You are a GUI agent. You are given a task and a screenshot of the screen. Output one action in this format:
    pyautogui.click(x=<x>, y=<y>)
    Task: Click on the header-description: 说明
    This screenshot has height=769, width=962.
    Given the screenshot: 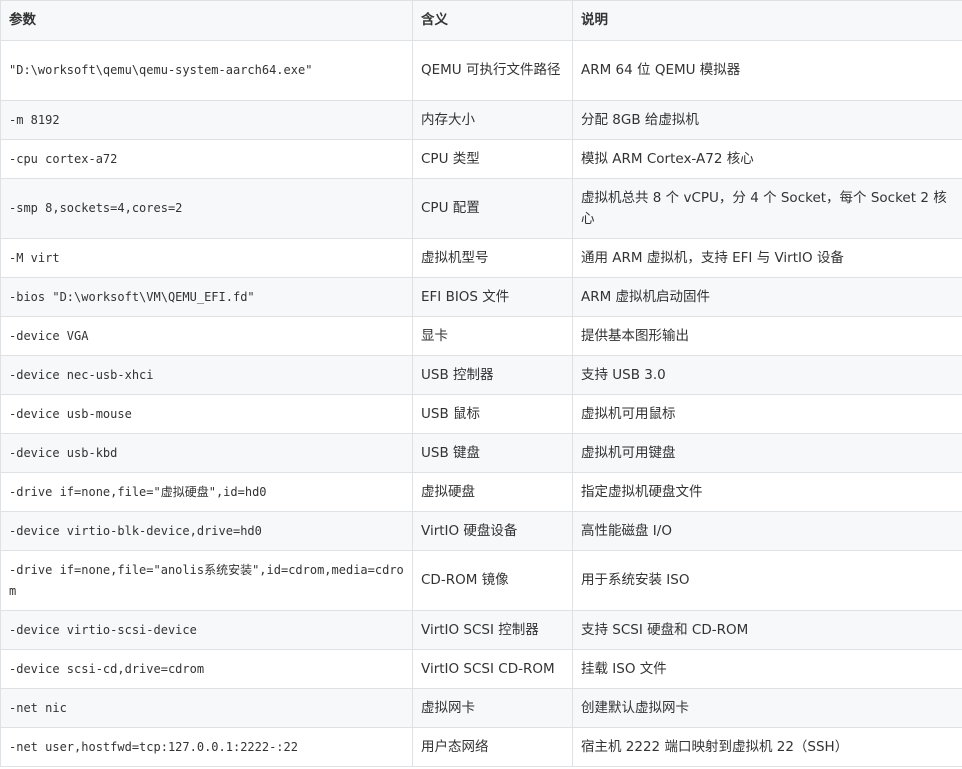 What is the action you would take?
    pyautogui.click(x=767, y=20)
    